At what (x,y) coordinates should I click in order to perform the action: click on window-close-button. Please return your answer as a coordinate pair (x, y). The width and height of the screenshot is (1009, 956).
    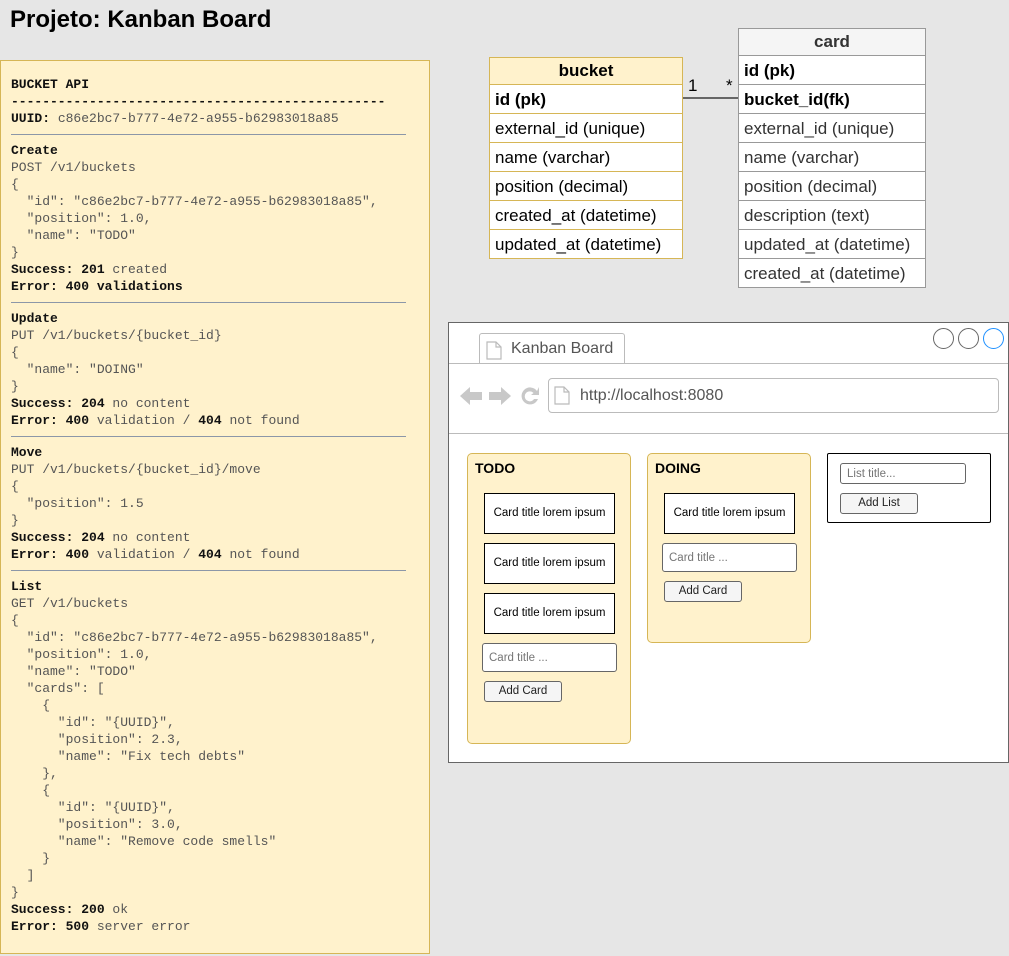
    Looking at the image, I should click on (993, 338).